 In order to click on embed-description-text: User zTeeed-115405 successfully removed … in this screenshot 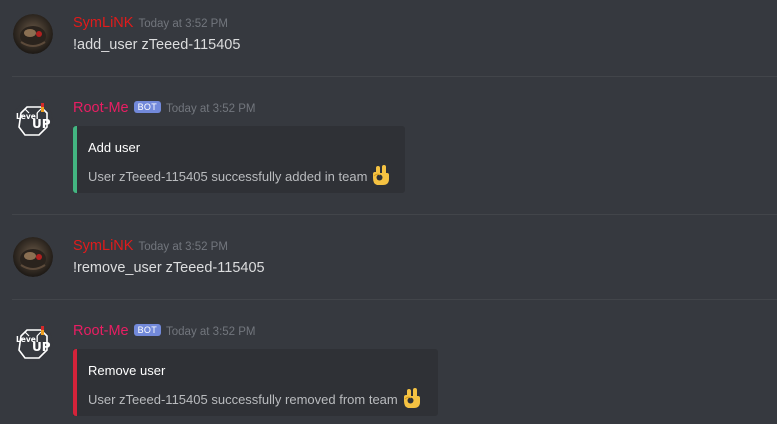, I will do `click(243, 399)`.